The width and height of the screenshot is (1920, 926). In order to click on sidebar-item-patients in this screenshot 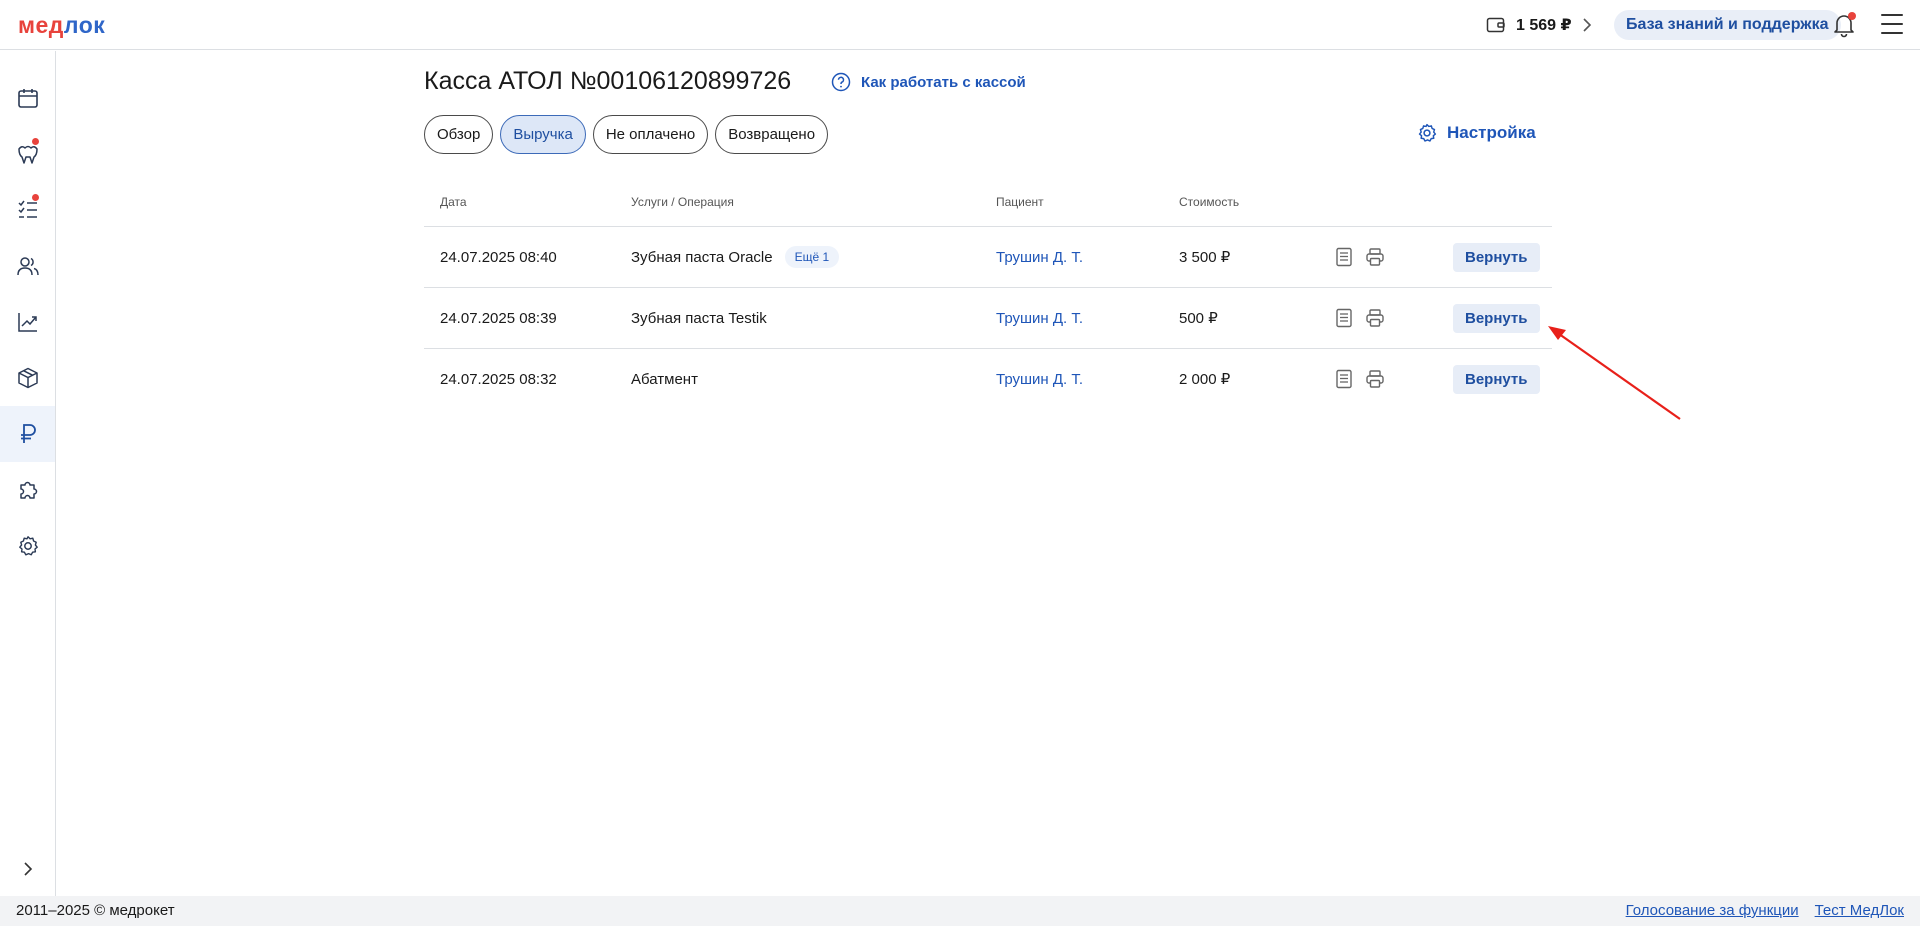, I will do `click(27, 266)`.